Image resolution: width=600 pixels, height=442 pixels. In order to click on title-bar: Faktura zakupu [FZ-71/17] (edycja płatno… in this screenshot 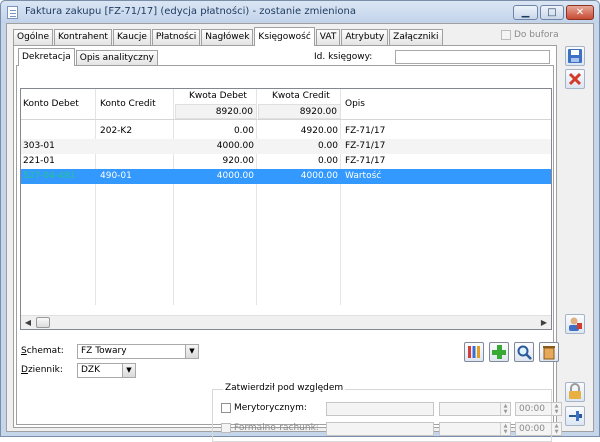, I will do `click(300, 12)`.